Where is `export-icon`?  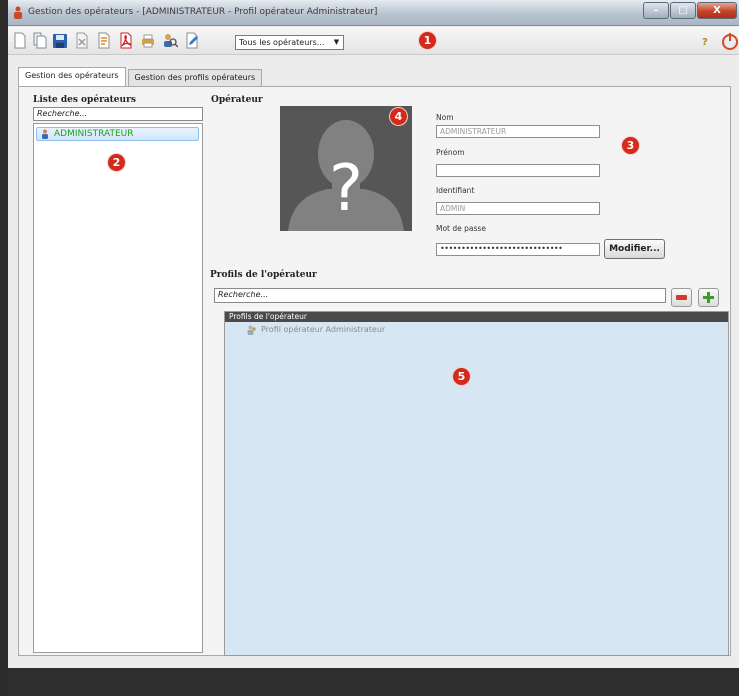 export-icon is located at coordinates (104, 40).